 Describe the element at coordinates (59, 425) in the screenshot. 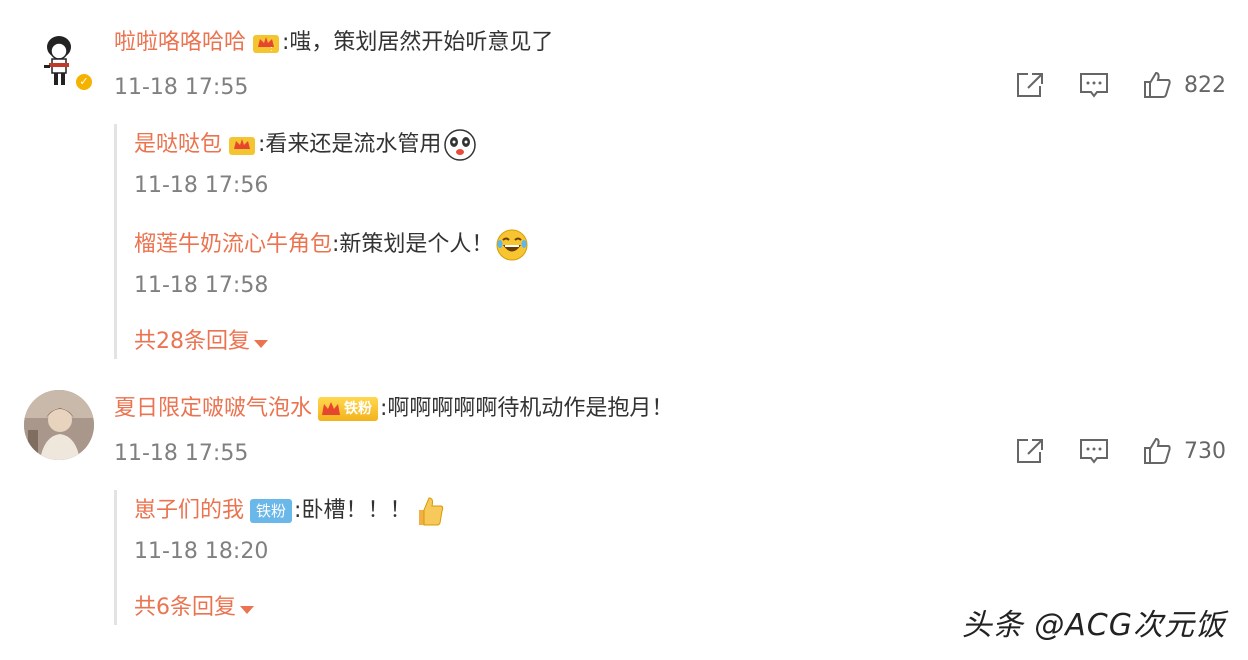

I see `avatar` at that location.